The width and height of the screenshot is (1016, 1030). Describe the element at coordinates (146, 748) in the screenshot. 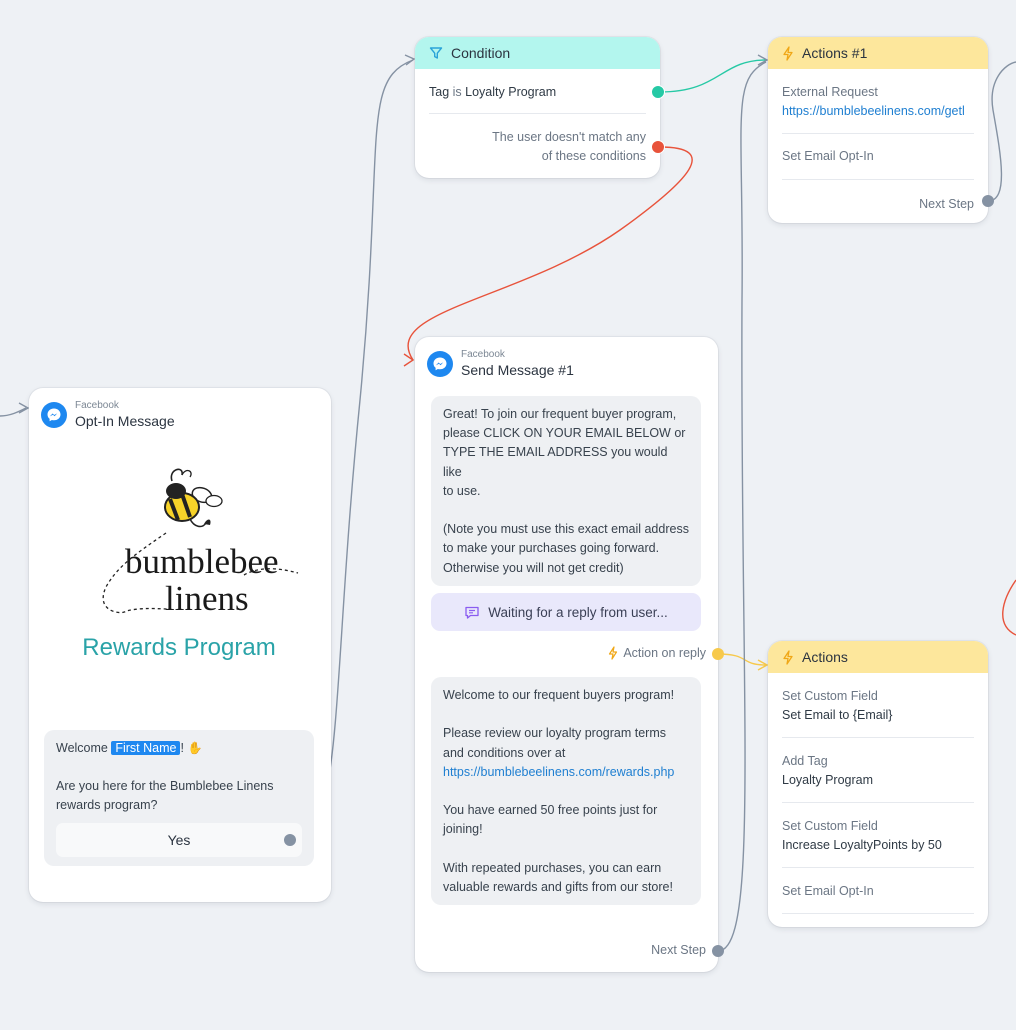

I see `first-name-variable: First Name` at that location.